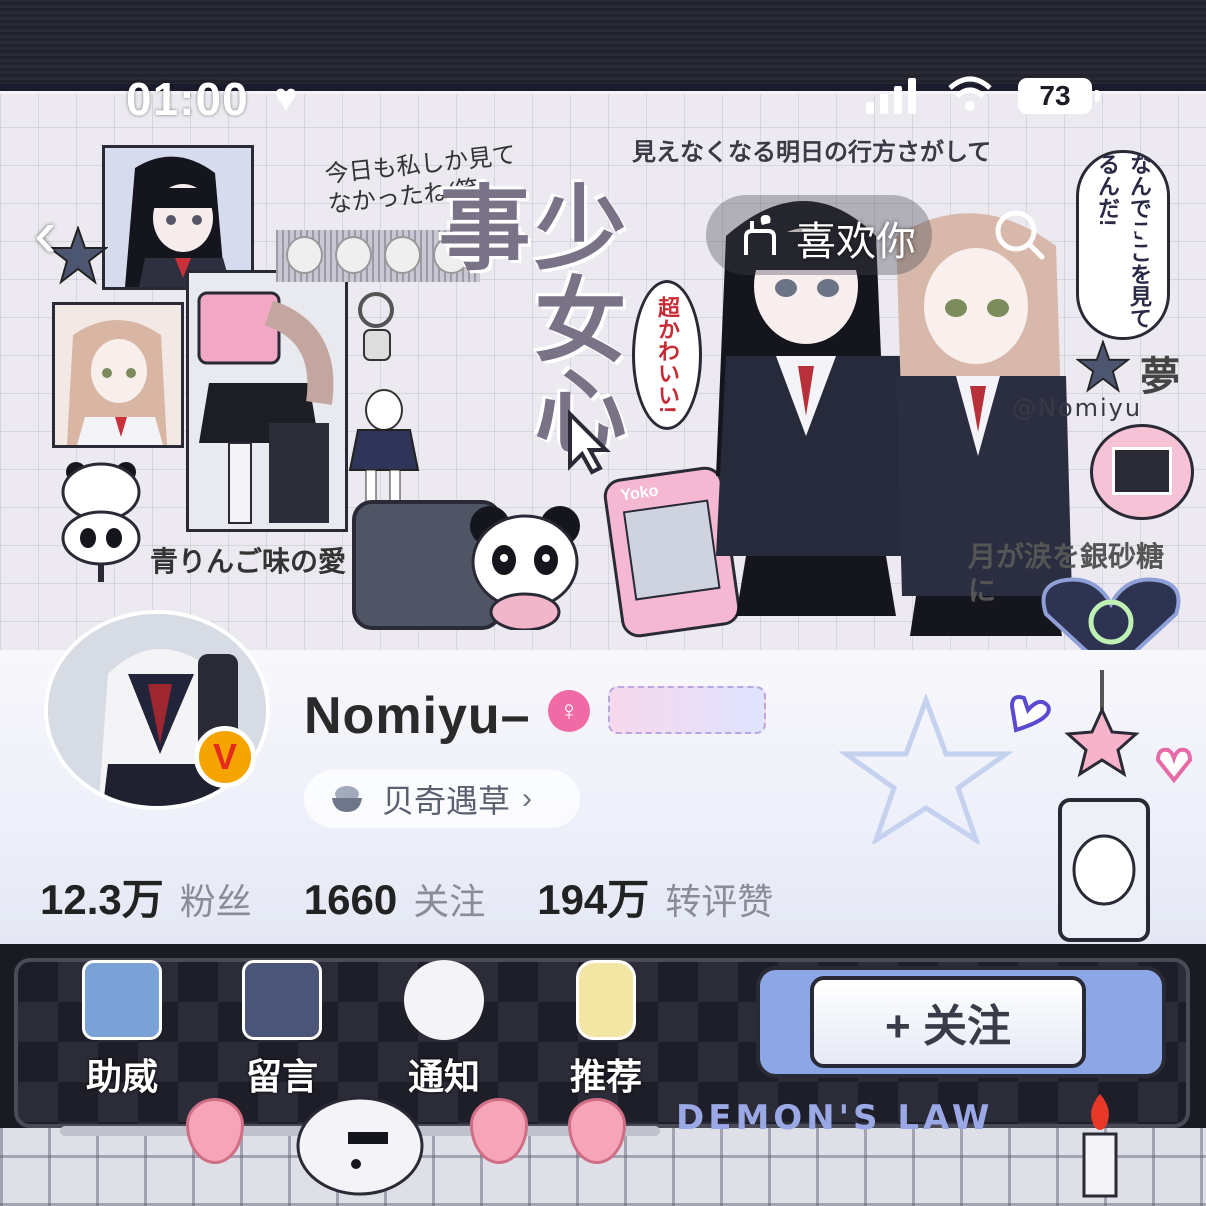  I want to click on top-caption: 見えなくなる明日の行方さがして, so click(812, 152).